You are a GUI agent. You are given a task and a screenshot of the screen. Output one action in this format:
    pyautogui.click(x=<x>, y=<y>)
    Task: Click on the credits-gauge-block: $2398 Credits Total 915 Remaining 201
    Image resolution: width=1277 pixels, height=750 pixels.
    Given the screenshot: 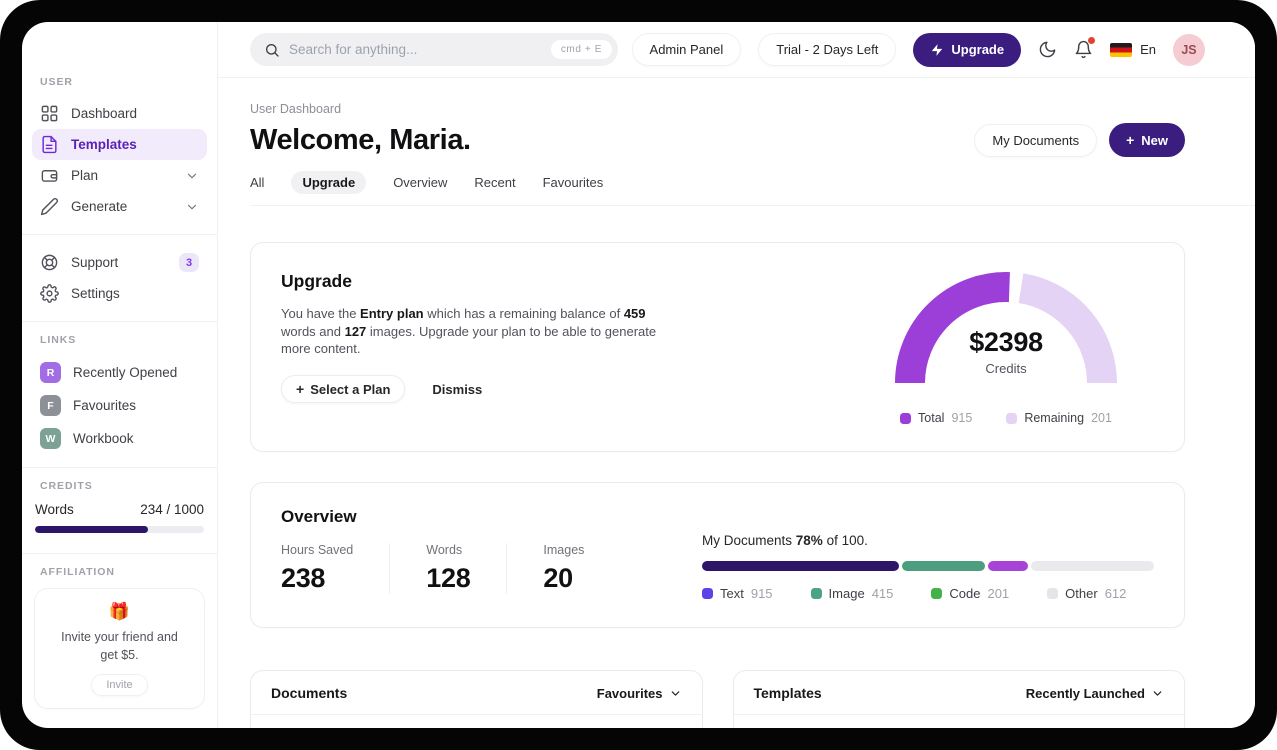 What is the action you would take?
    pyautogui.click(x=1006, y=348)
    